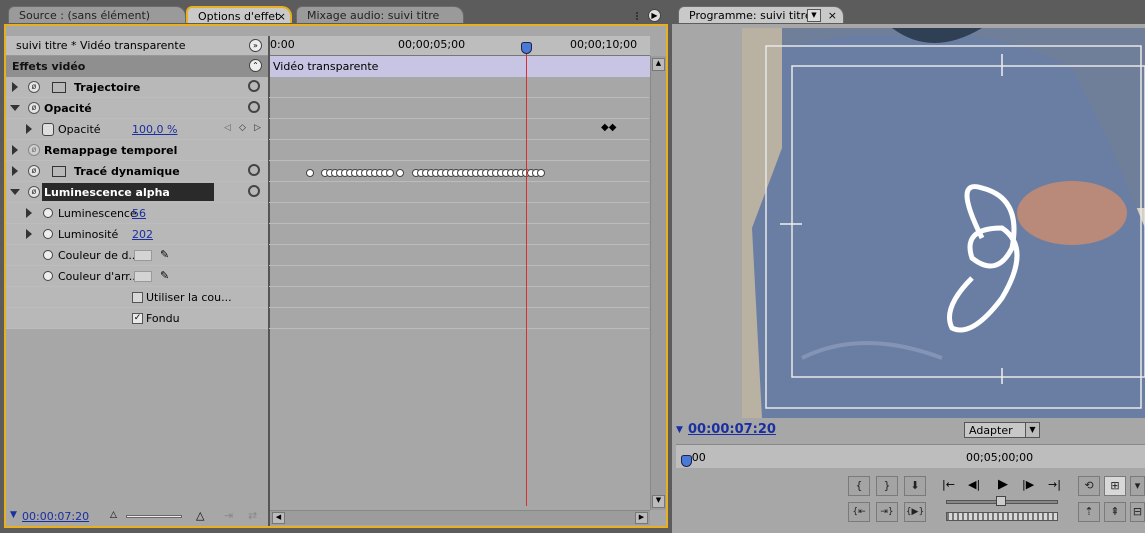  I want to click on extract-button: ⇞, so click(1115, 512).